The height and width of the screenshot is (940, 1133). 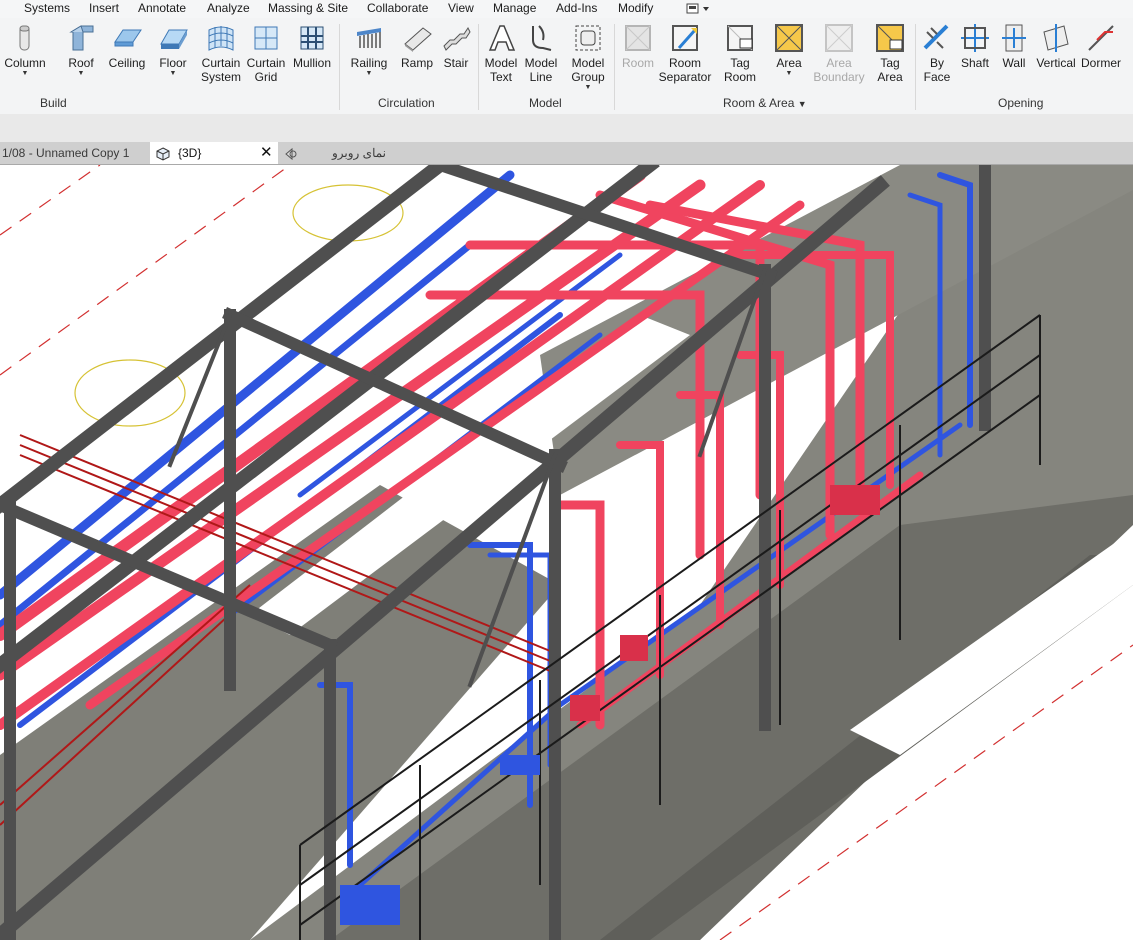 What do you see at coordinates (266, 70) in the screenshot?
I see `curtain-grid-label: Curtain Grid` at bounding box center [266, 70].